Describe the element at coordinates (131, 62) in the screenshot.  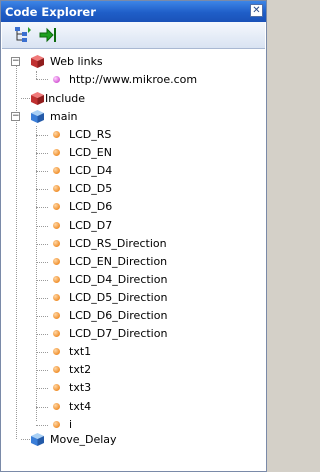
I see `tree-node-web-links: − Web links` at that location.